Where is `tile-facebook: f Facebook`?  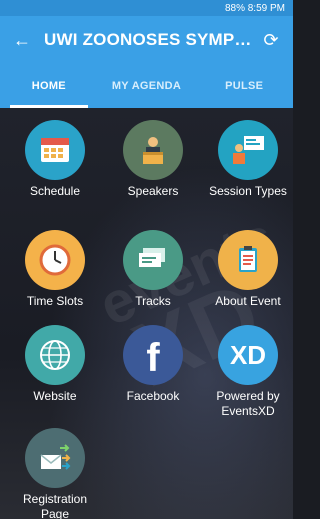 tile-facebook: f Facebook is located at coordinates (153, 364).